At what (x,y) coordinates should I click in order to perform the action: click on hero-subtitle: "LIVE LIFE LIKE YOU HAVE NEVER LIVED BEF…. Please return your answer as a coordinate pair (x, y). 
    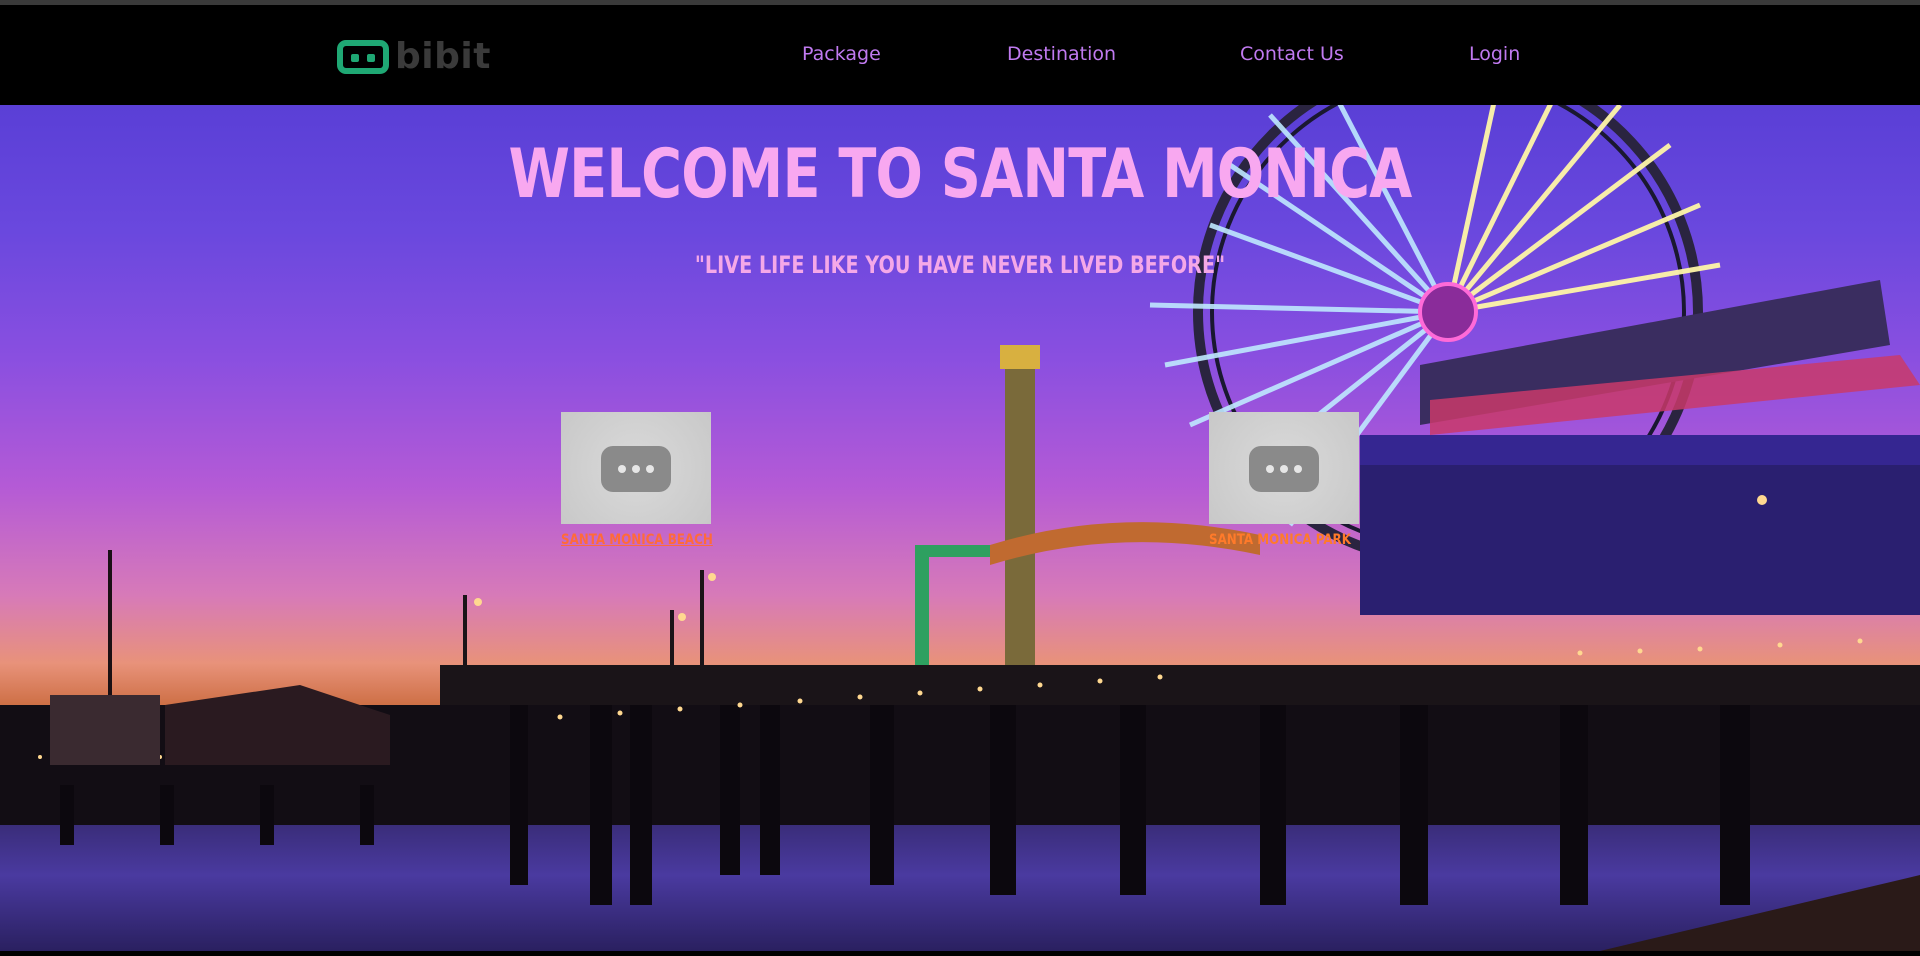
    Looking at the image, I should click on (960, 265).